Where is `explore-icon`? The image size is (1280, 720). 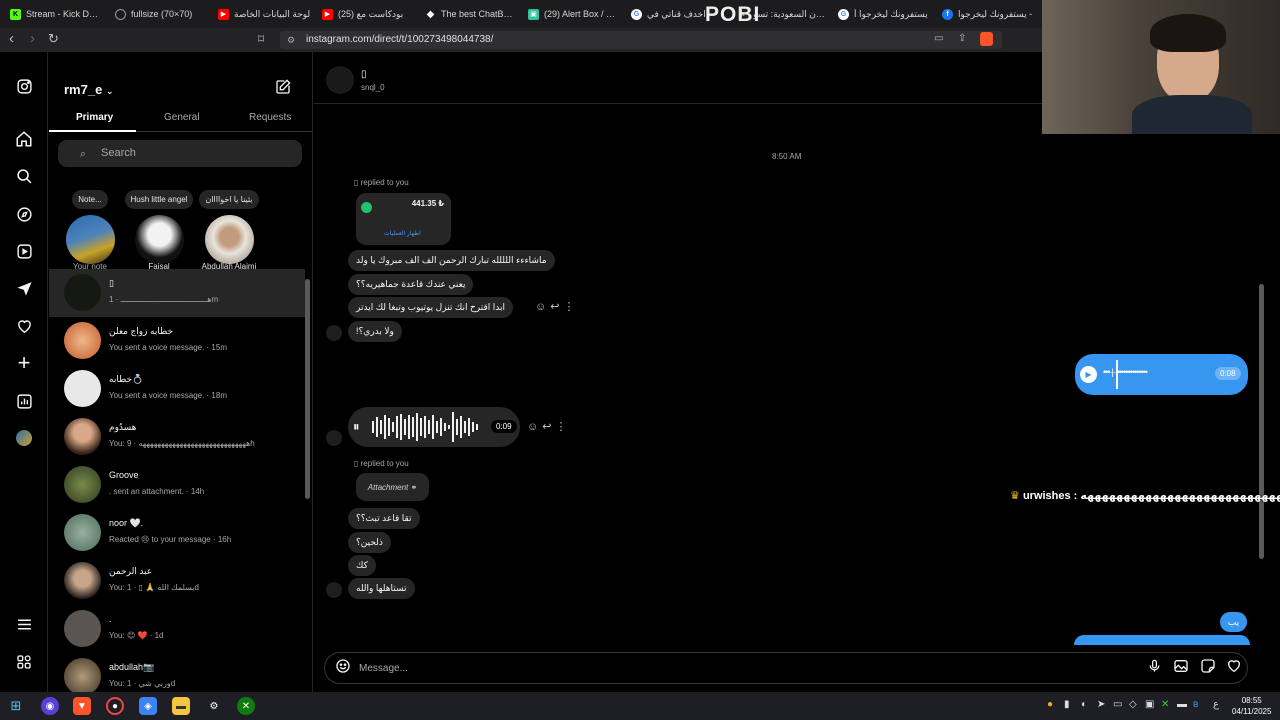
explore-icon is located at coordinates (24, 214).